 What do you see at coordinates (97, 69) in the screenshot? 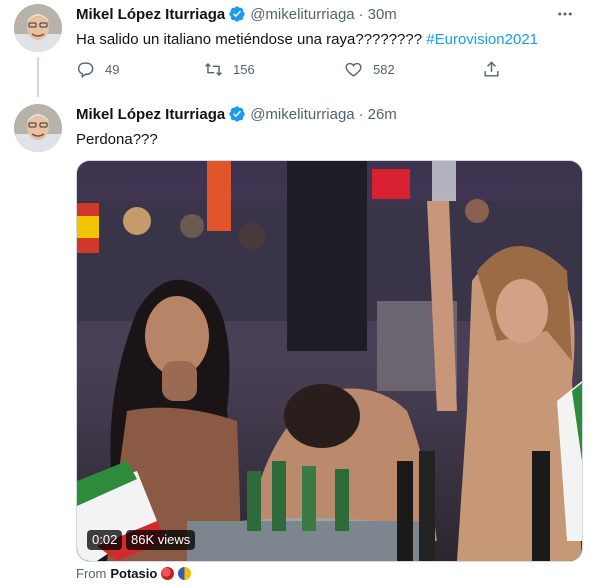
I see `reply-button: 49` at bounding box center [97, 69].